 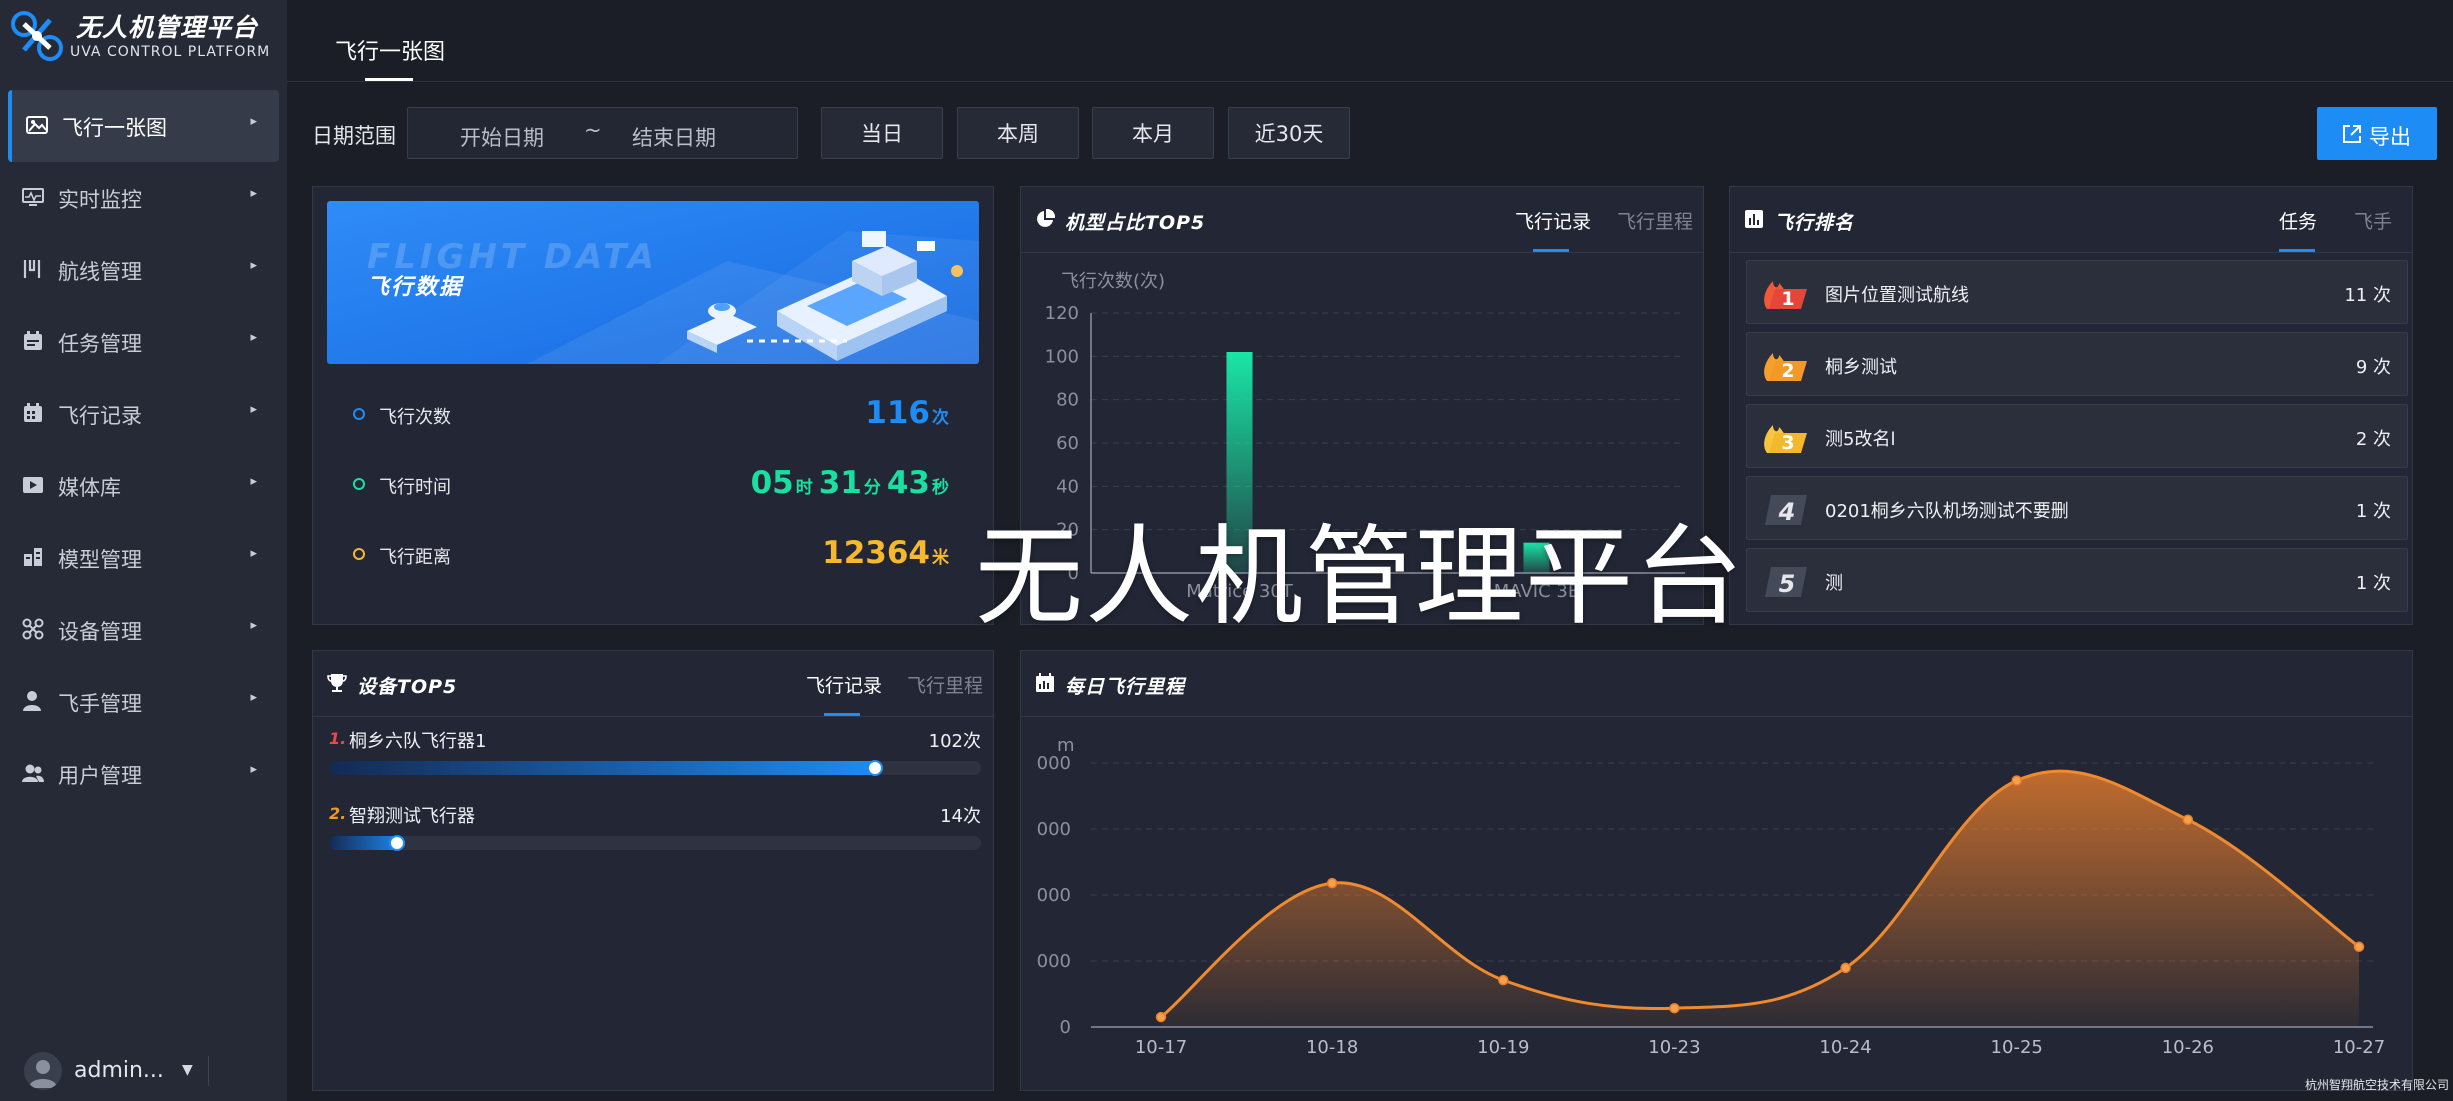 What do you see at coordinates (907, 413) in the screenshot?
I see `flight-count-value: 116 次` at bounding box center [907, 413].